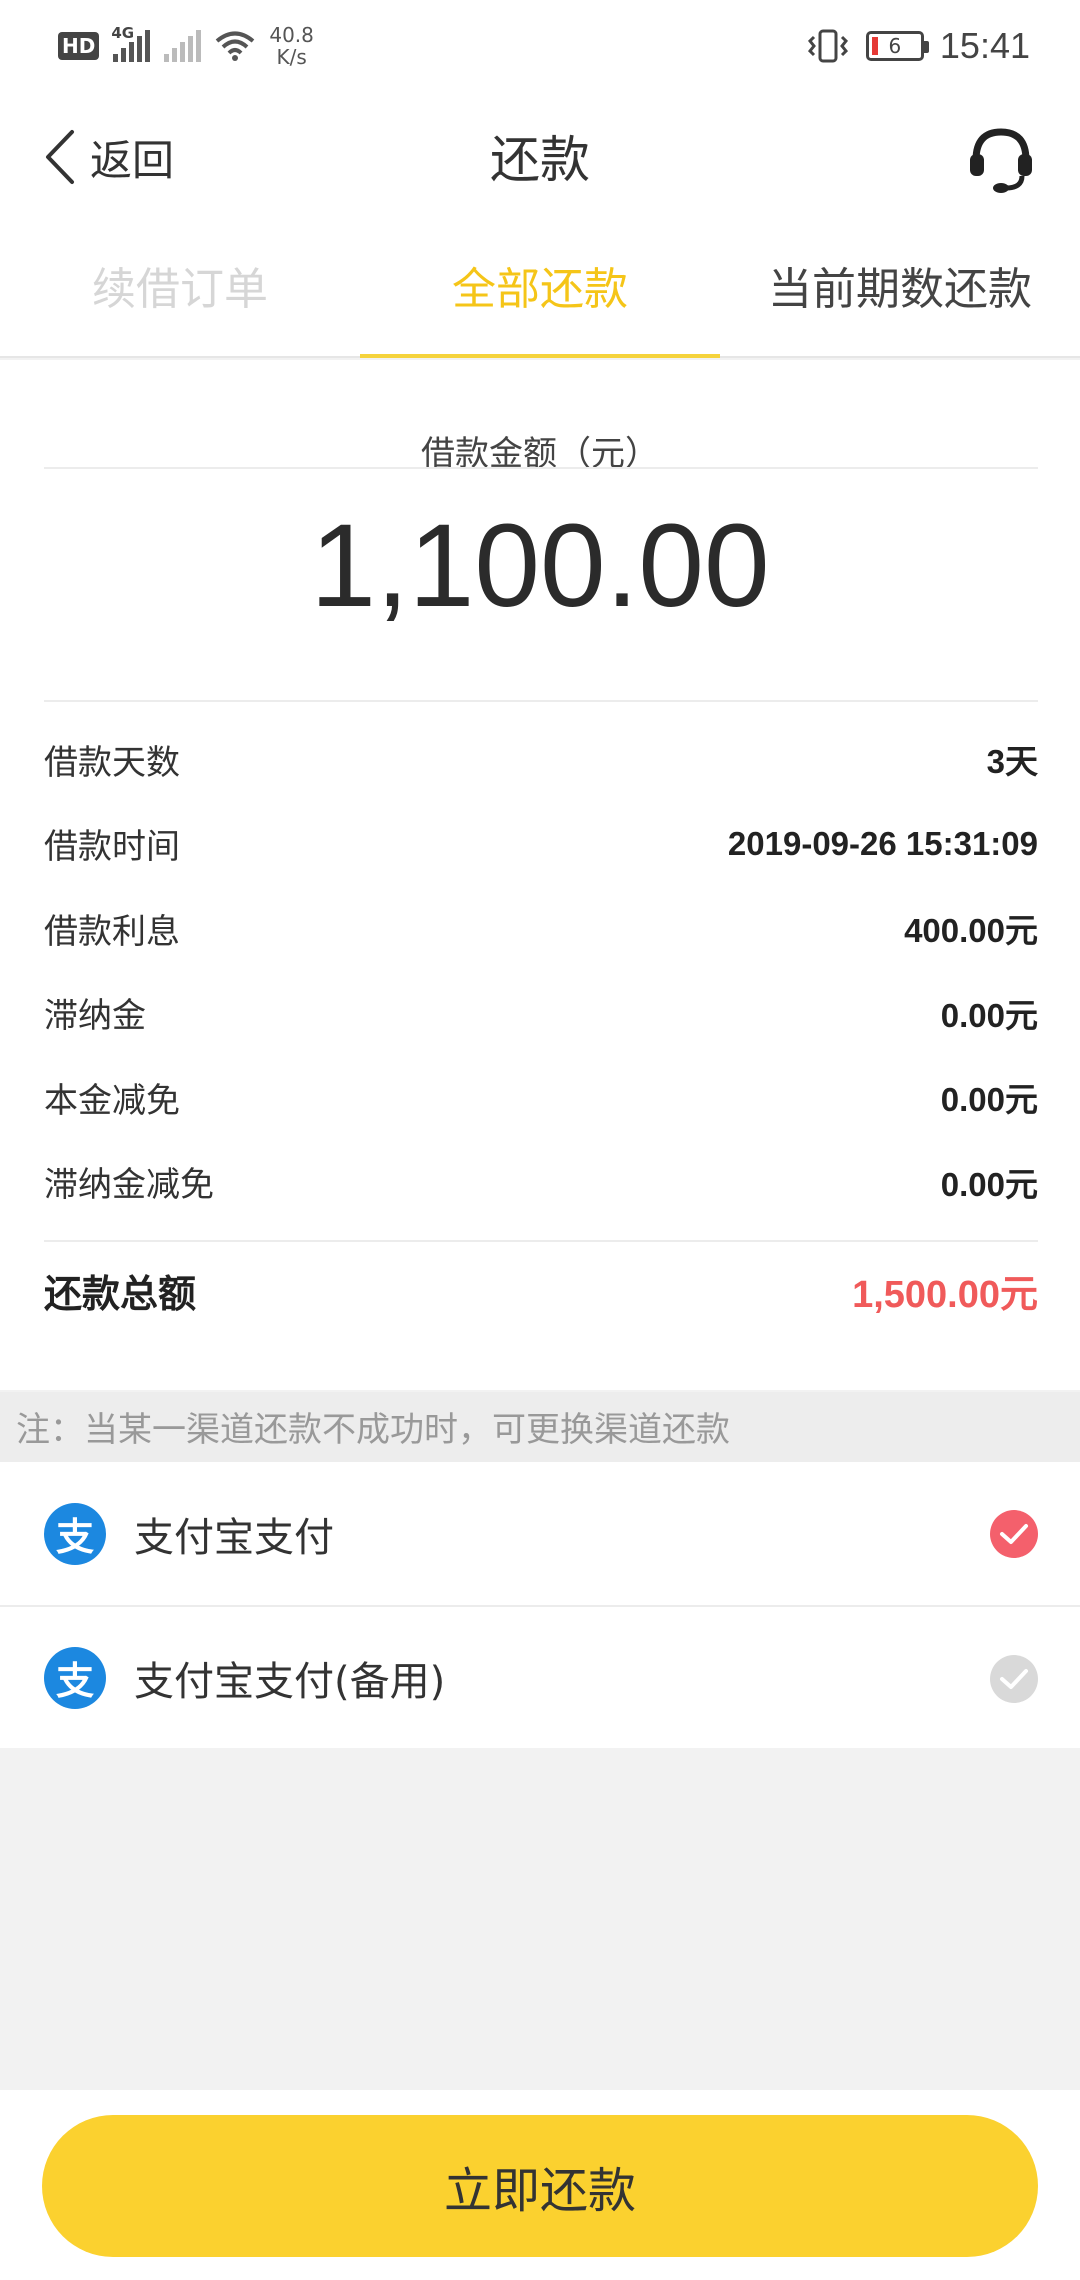  What do you see at coordinates (540, 566) in the screenshot?
I see `loan-amount-value: 1,100.00` at bounding box center [540, 566].